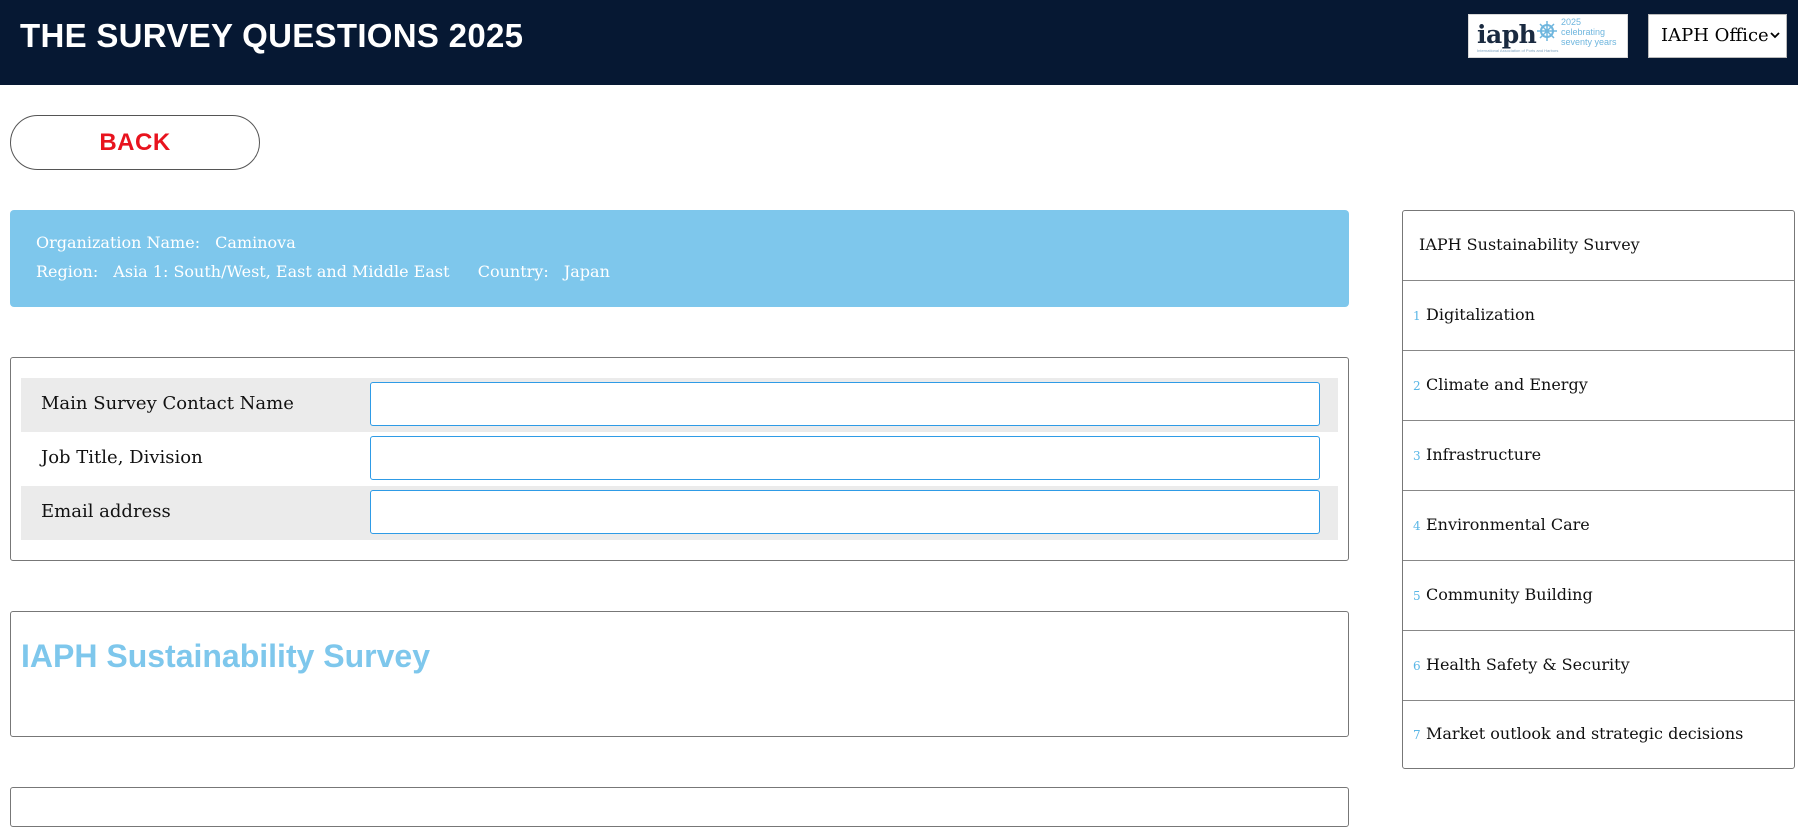 The width and height of the screenshot is (1798, 827). What do you see at coordinates (1480, 314) in the screenshot?
I see `sidebar-item-label: Digitalization` at bounding box center [1480, 314].